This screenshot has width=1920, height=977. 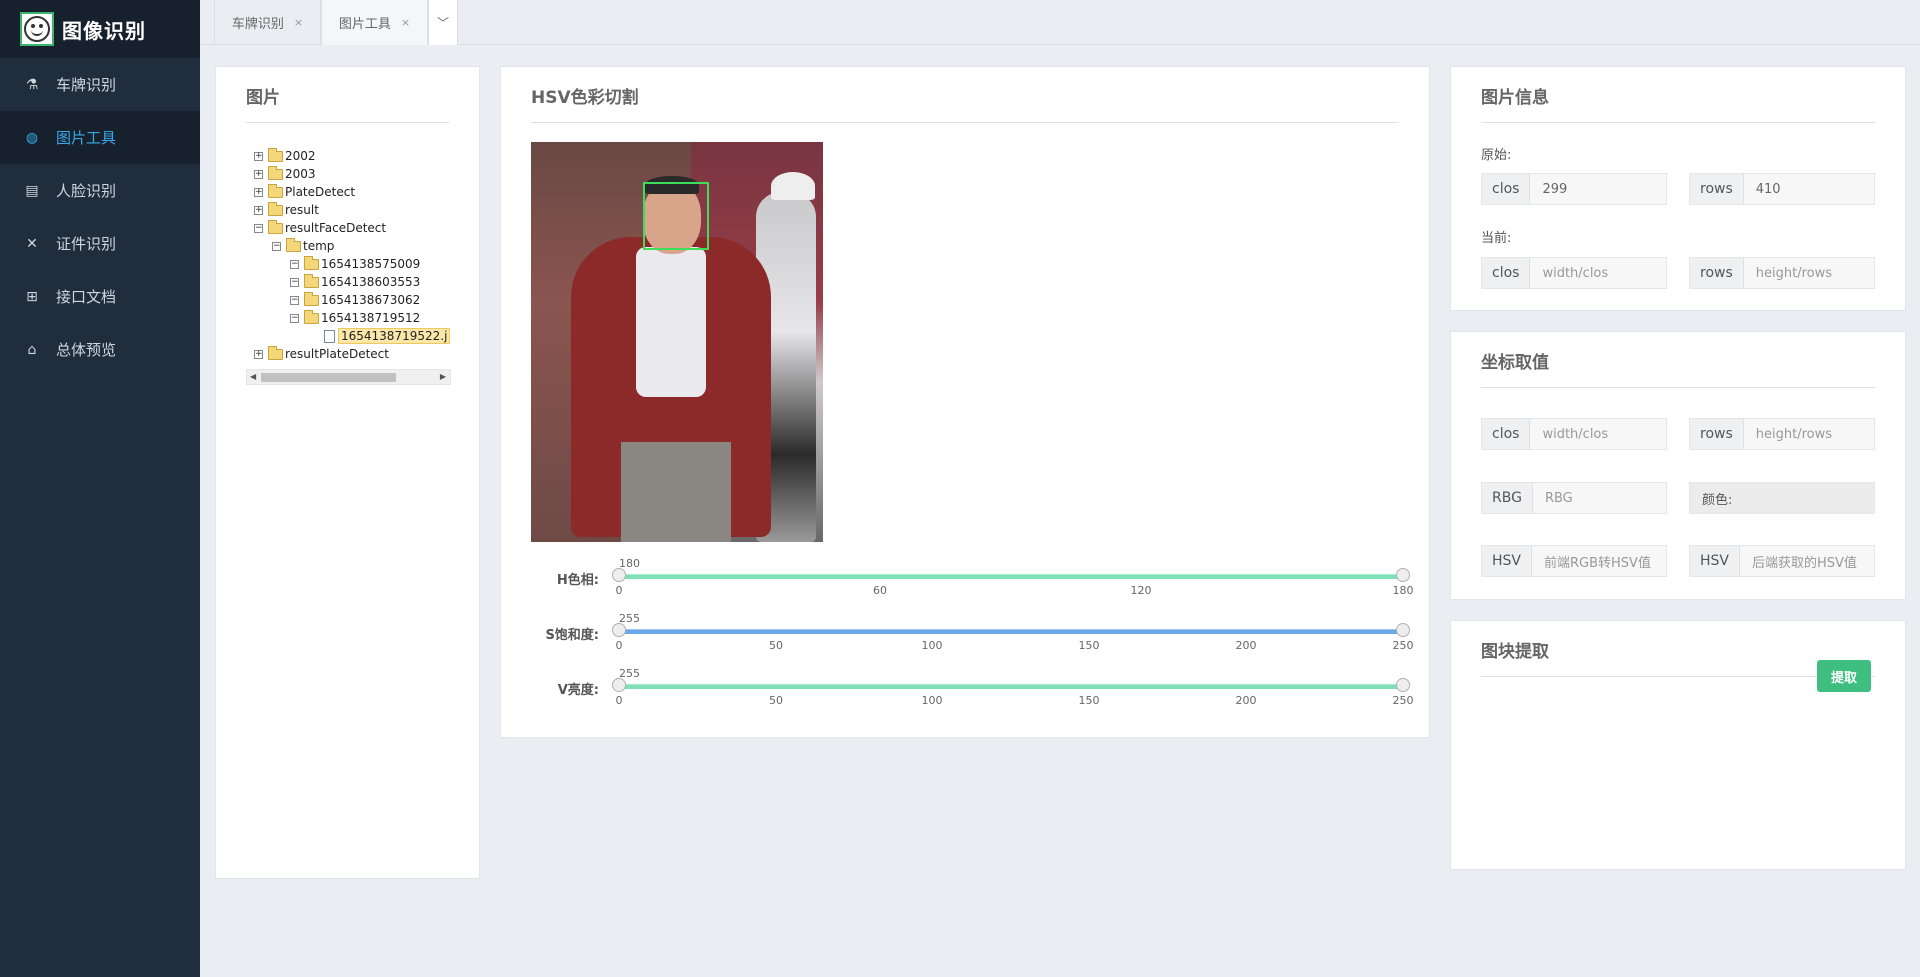 I want to click on current-rows-group: rows height/rows, so click(x=1782, y=273).